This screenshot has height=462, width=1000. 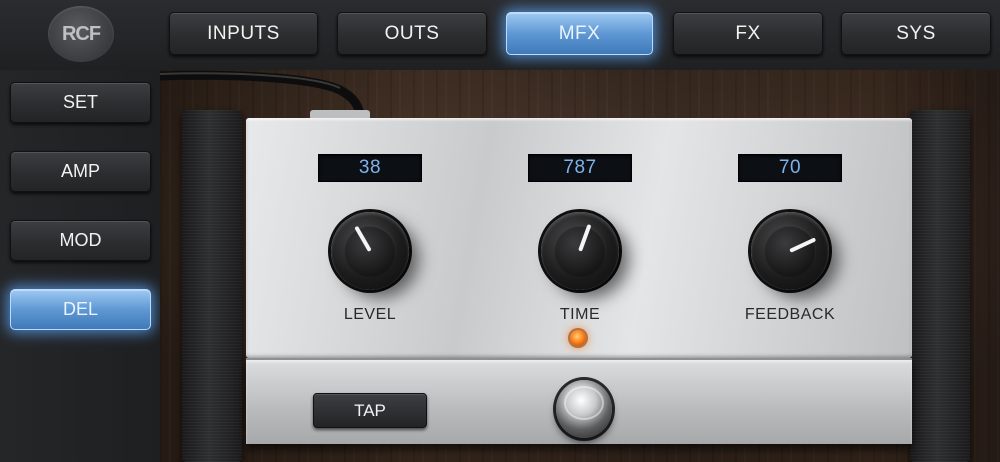 I want to click on side-button-amp: AMP, so click(x=80, y=171).